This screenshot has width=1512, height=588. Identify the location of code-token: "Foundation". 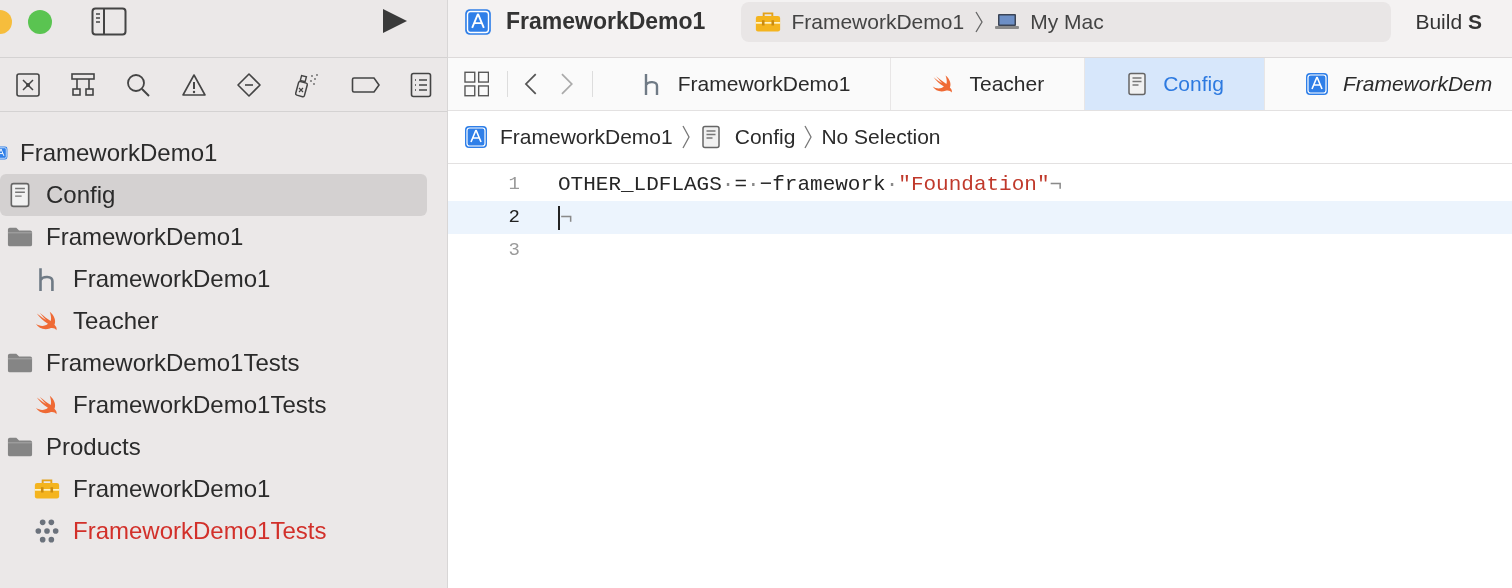
(974, 184).